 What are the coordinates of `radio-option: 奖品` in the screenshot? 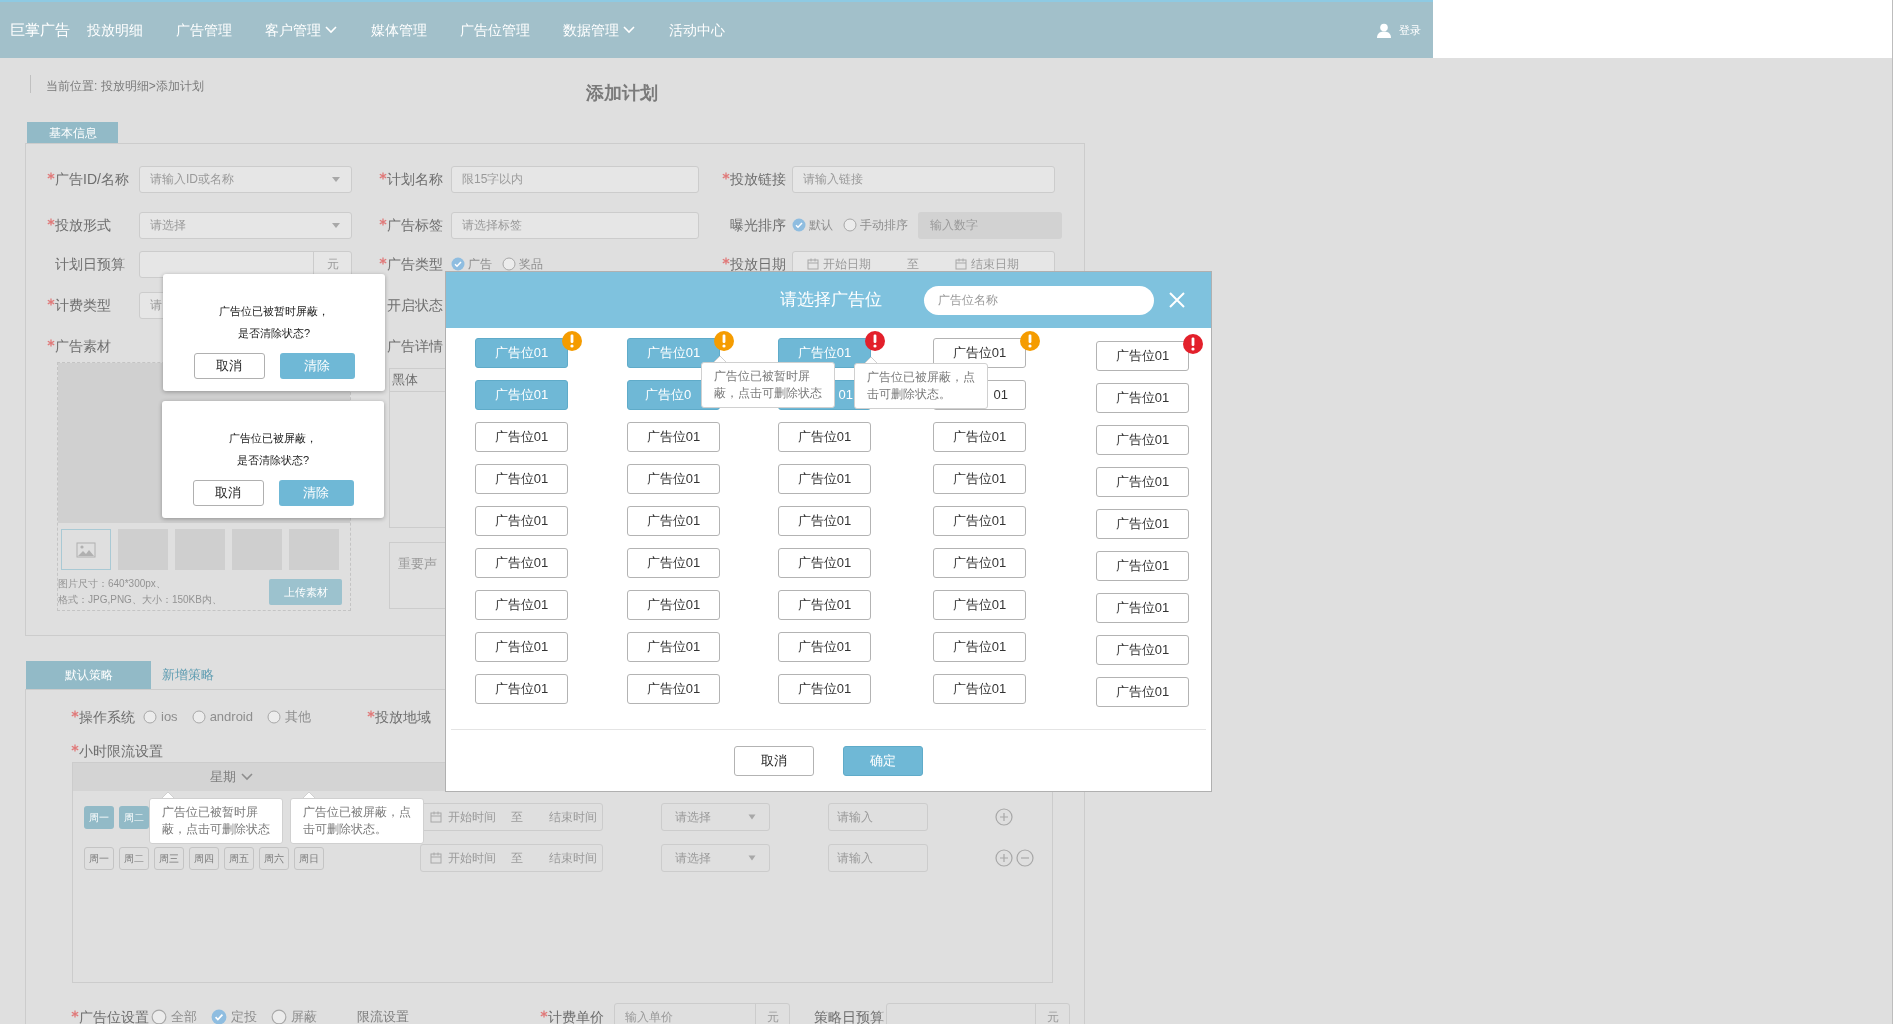 It's located at (522, 264).